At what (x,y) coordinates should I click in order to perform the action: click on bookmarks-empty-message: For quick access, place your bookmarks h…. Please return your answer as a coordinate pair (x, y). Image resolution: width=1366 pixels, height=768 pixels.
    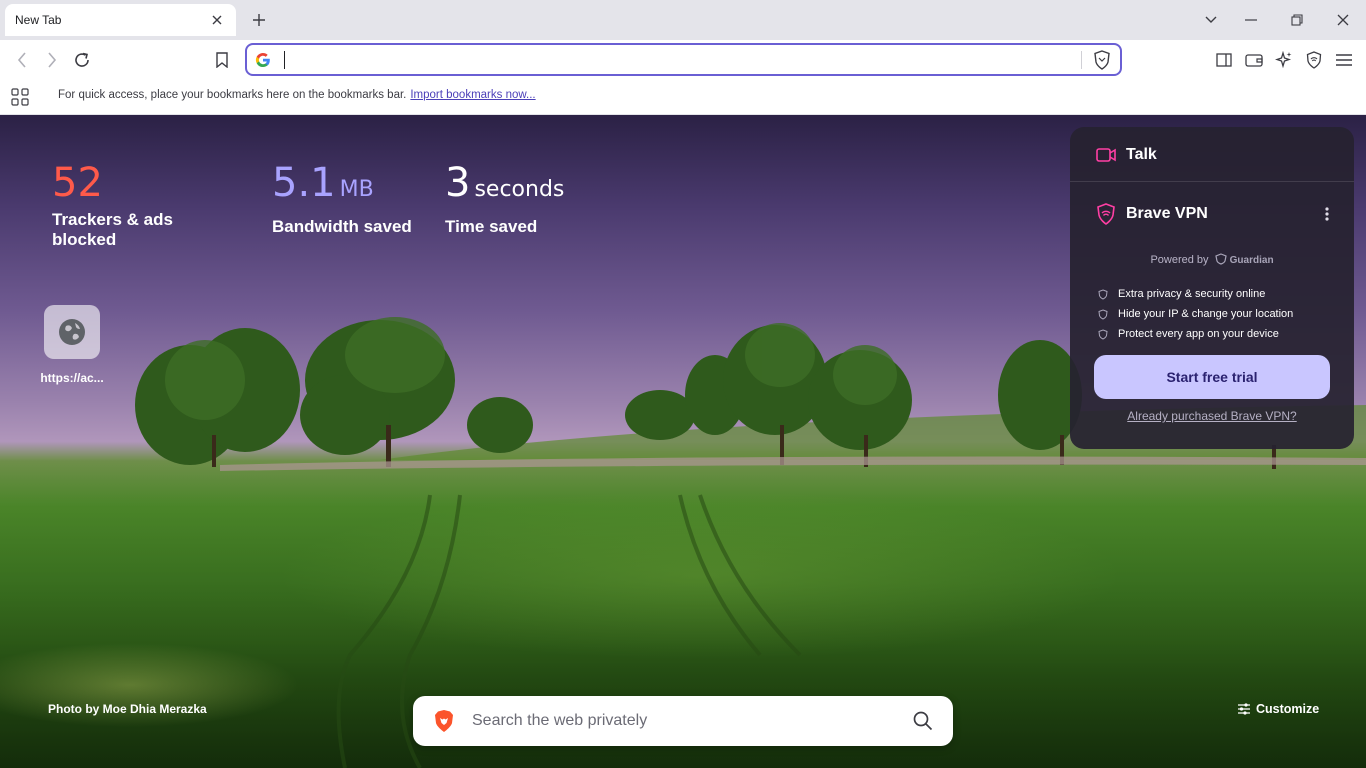
    Looking at the image, I should click on (297, 95).